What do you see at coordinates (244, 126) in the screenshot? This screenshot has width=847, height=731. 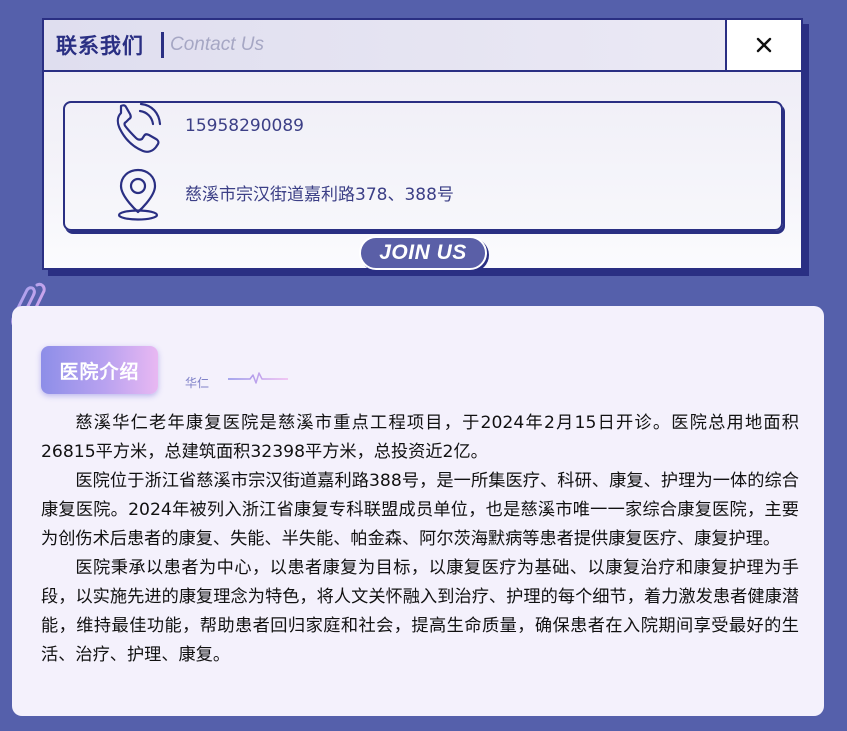 I see `phone-number: 15958290089` at bounding box center [244, 126].